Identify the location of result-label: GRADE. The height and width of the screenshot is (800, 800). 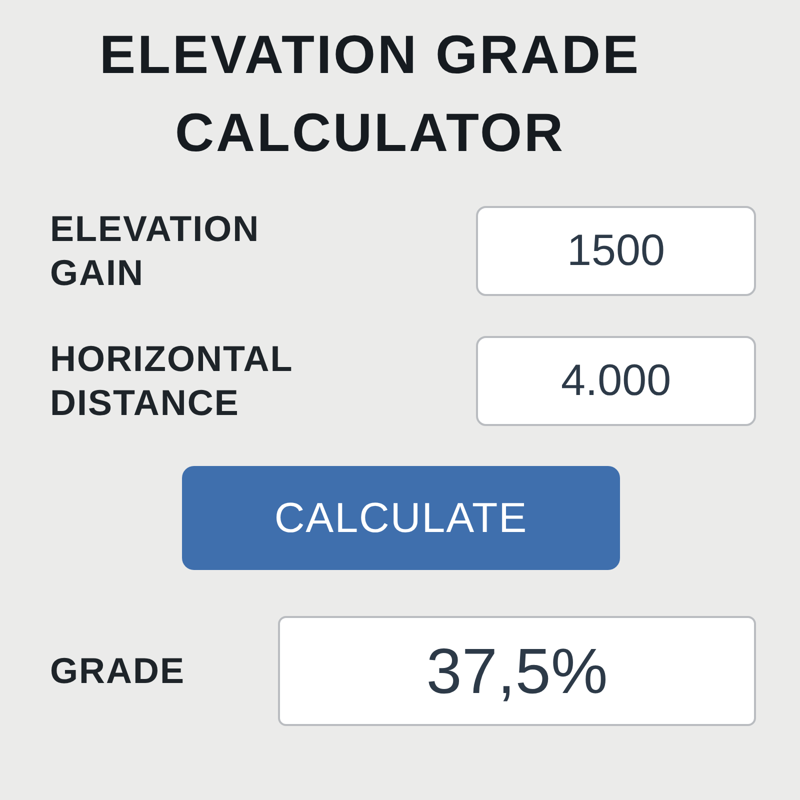
(118, 671).